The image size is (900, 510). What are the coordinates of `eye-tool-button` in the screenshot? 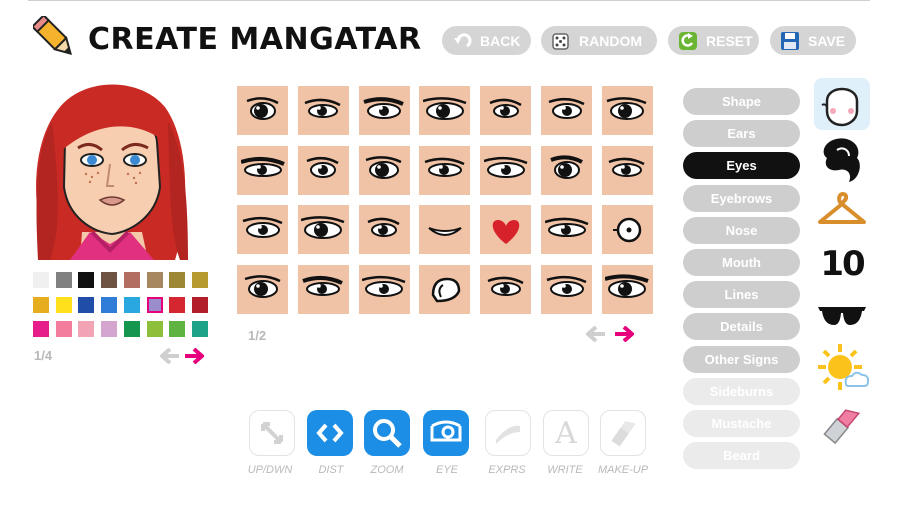 It's located at (446, 433).